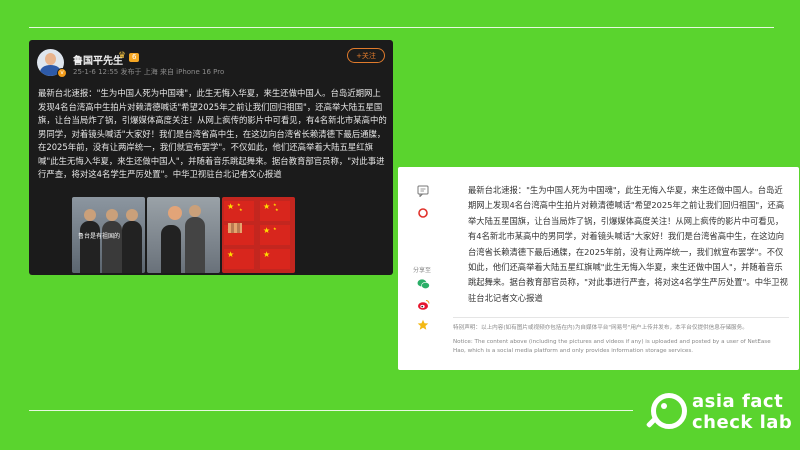 This screenshot has width=800, height=450. Describe the element at coordinates (423, 213) in the screenshot. I see `netease-logo-icon` at that location.